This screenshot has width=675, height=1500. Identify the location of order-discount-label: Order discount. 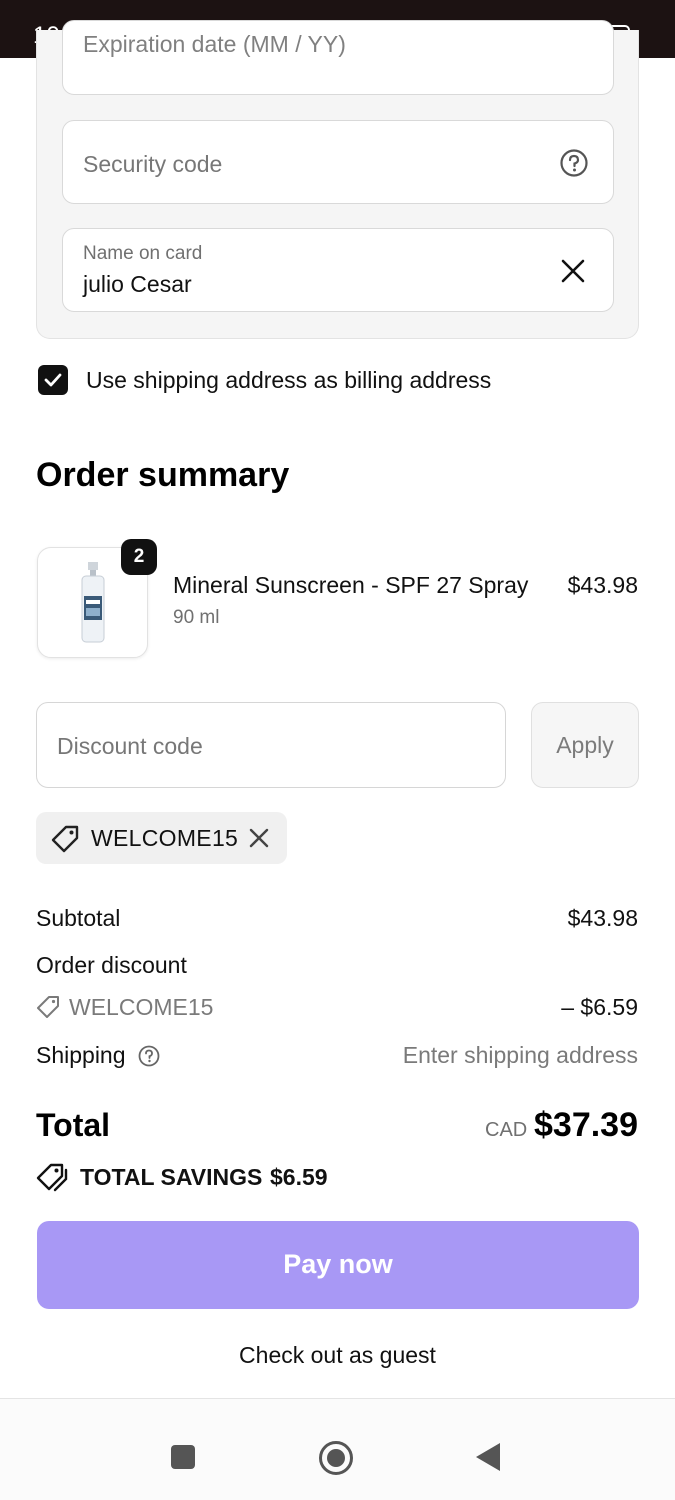
(111, 965).